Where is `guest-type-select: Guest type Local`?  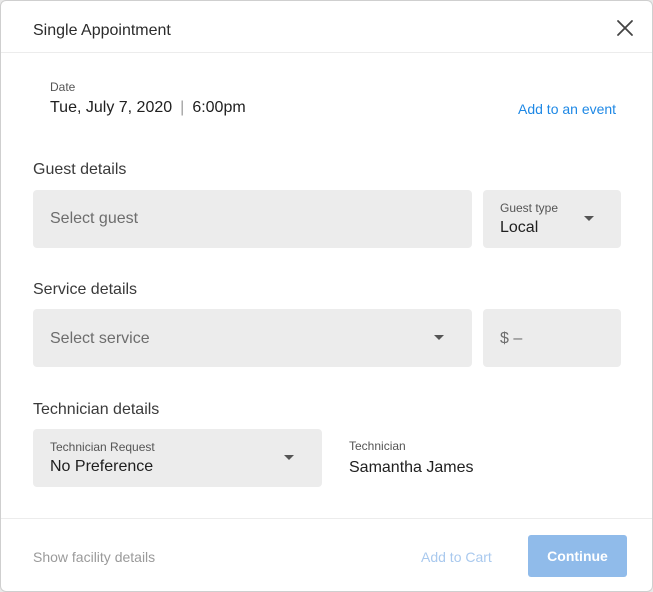
guest-type-select: Guest type Local is located at coordinates (552, 219).